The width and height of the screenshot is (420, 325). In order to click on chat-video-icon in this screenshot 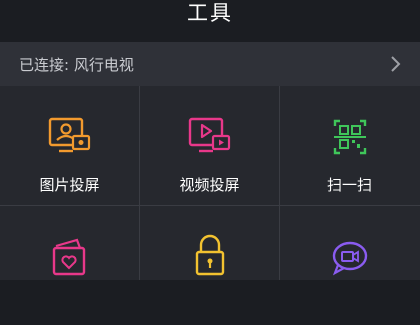, I will do `click(350, 258)`.